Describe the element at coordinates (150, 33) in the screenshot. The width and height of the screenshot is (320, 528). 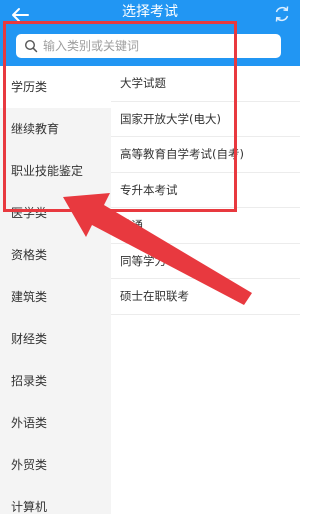
I see `app-header: 选择考试` at that location.